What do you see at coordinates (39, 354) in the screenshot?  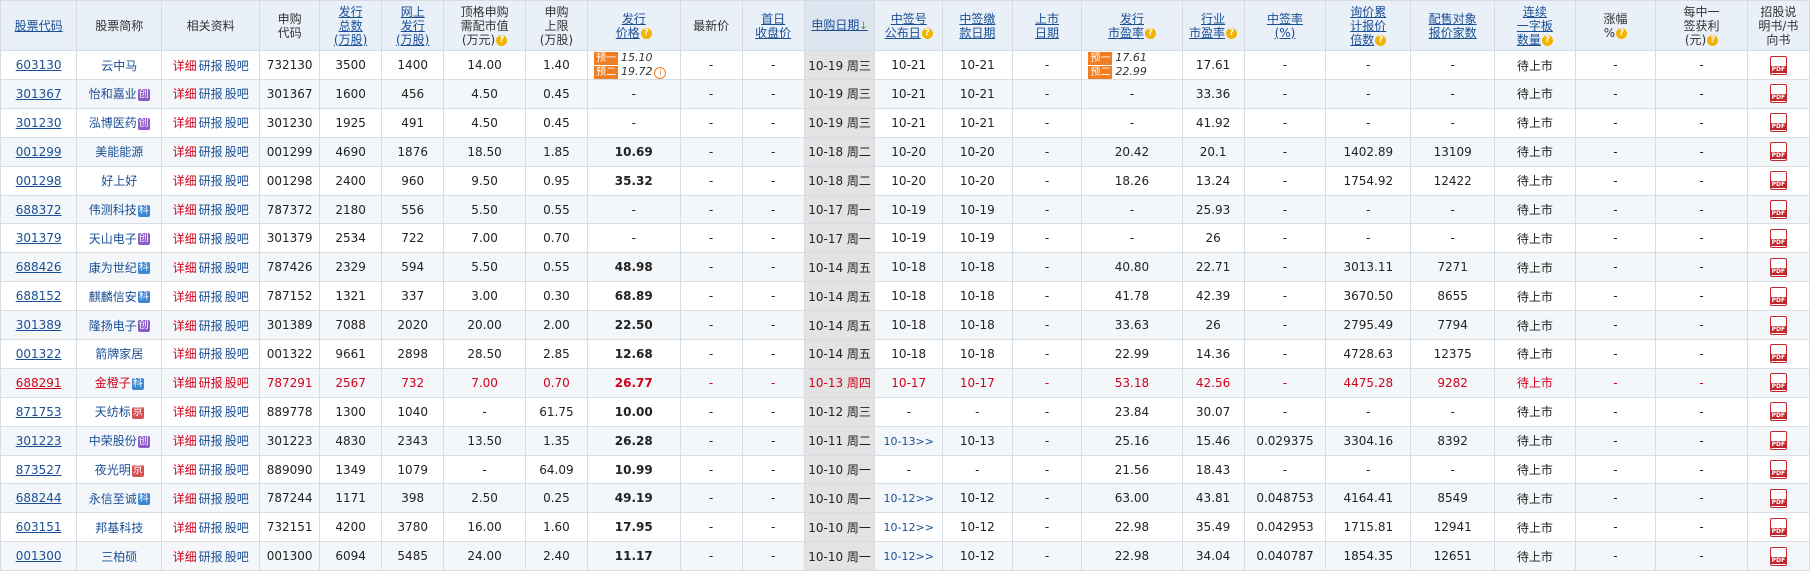 I see `stock-code-link: 001322` at bounding box center [39, 354].